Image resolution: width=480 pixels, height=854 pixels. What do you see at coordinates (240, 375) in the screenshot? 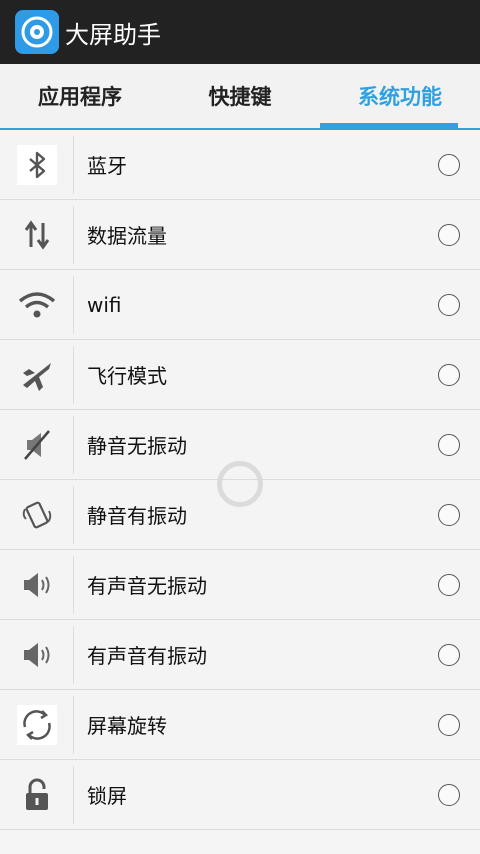
I see `list-item-airplane-mode: 飞行模式` at bounding box center [240, 375].